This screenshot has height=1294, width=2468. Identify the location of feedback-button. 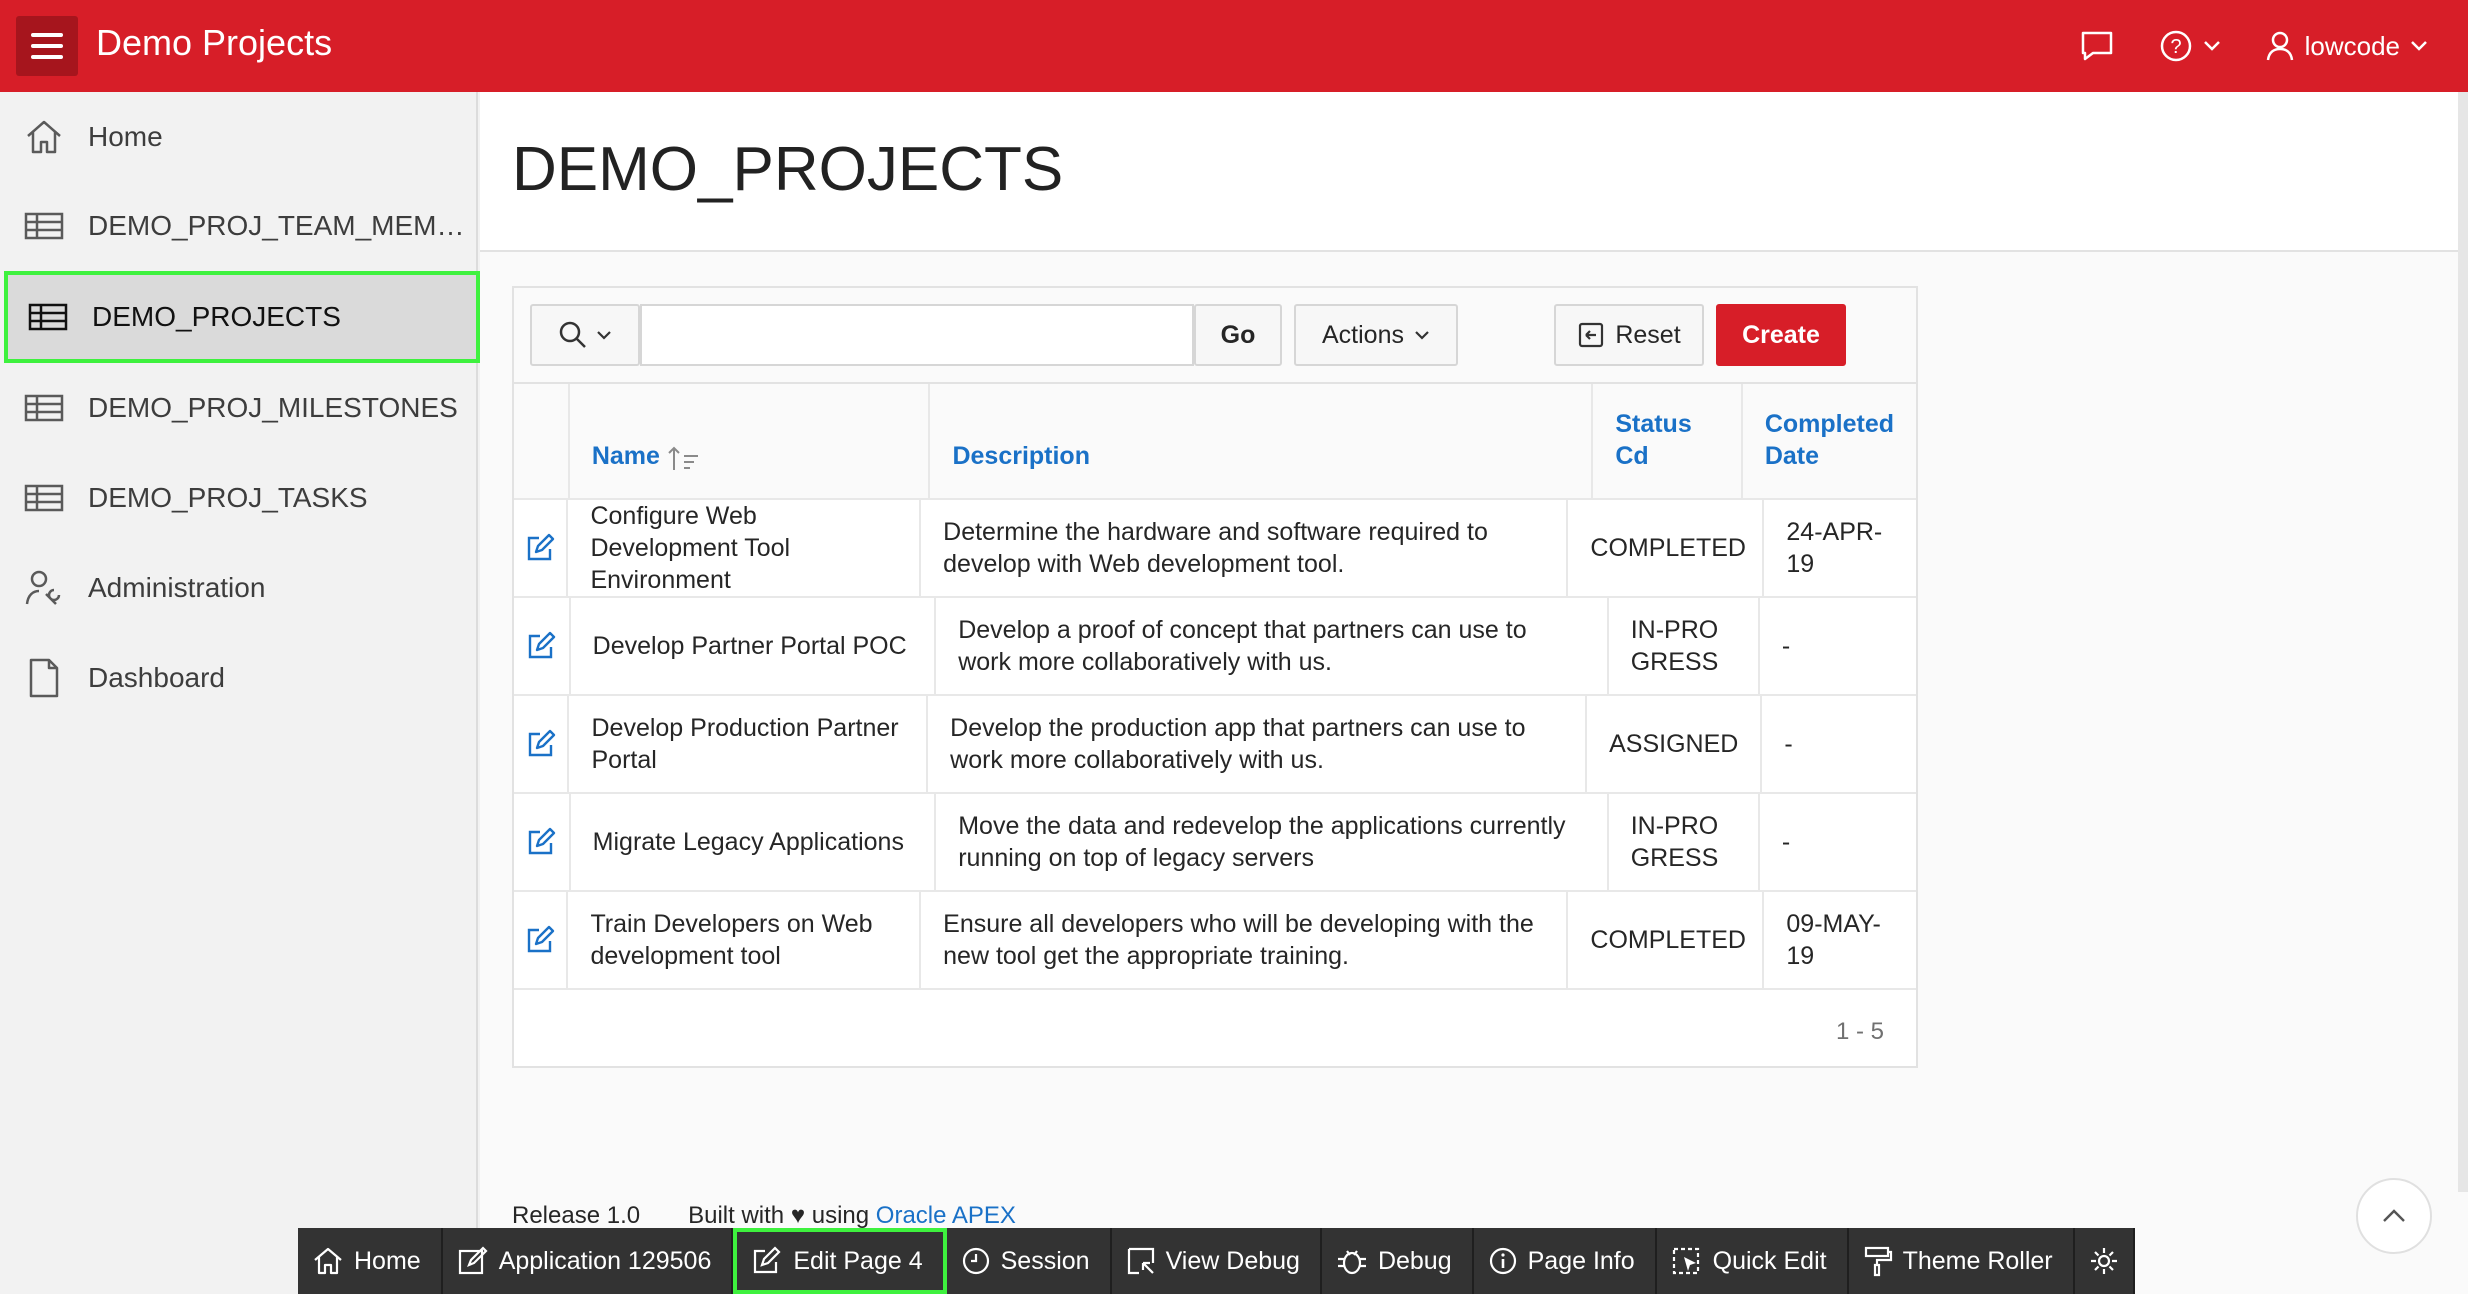
(2097, 46).